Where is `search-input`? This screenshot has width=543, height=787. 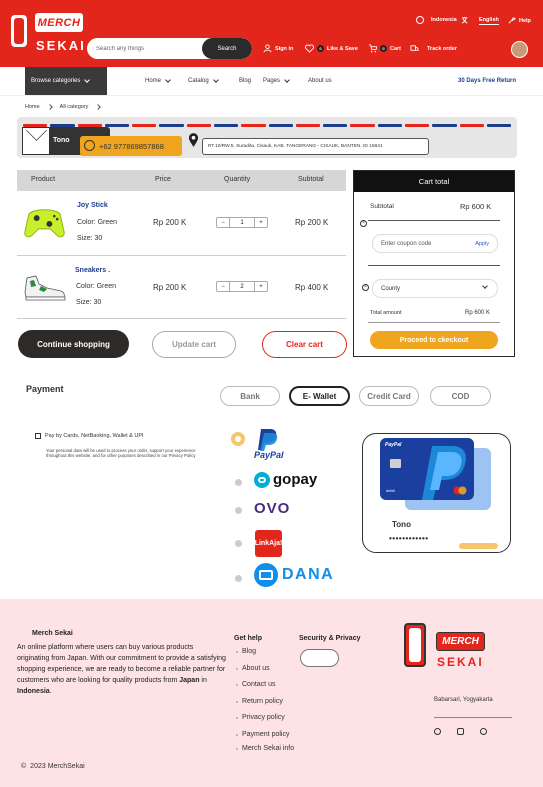
search-input is located at coordinates (144, 48).